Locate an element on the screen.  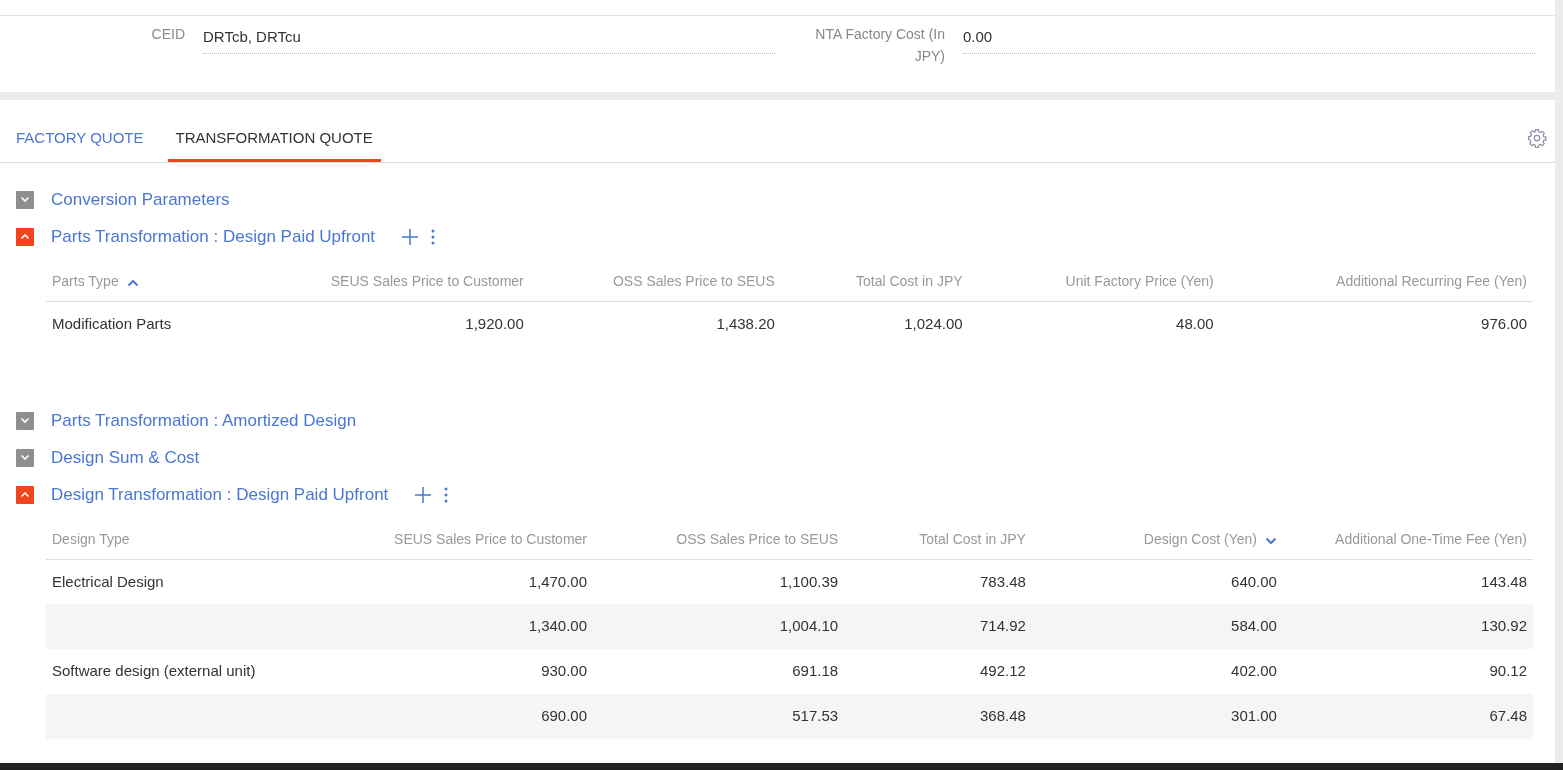
table-cell: 691.18 is located at coordinates (719, 671).